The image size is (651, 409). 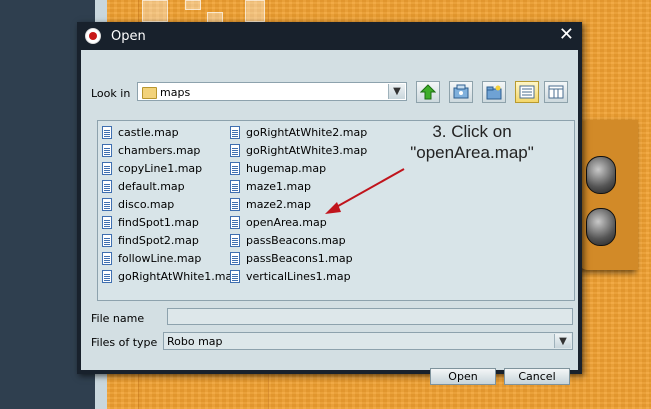 What do you see at coordinates (278, 222) in the screenshot?
I see `file-item-openarea: openArea.map` at bounding box center [278, 222].